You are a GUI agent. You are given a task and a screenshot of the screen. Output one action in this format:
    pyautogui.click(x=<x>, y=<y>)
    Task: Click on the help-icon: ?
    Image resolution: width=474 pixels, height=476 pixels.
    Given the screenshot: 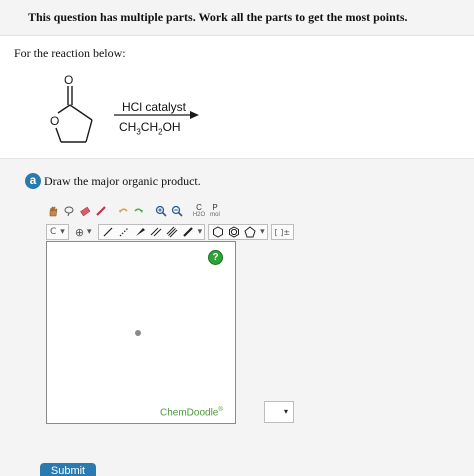 What is the action you would take?
    pyautogui.click(x=215, y=257)
    